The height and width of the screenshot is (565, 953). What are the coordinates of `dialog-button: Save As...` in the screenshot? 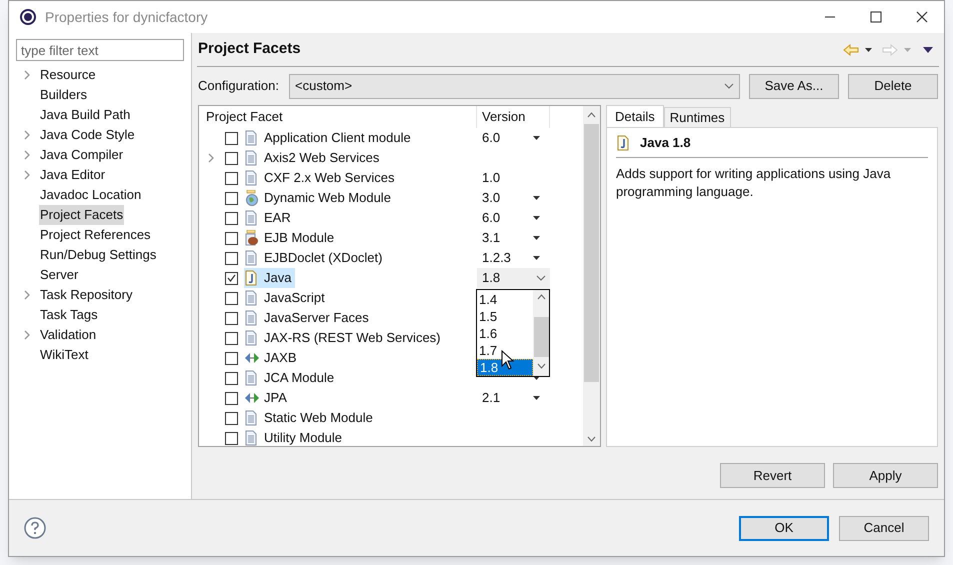 It's located at (794, 86).